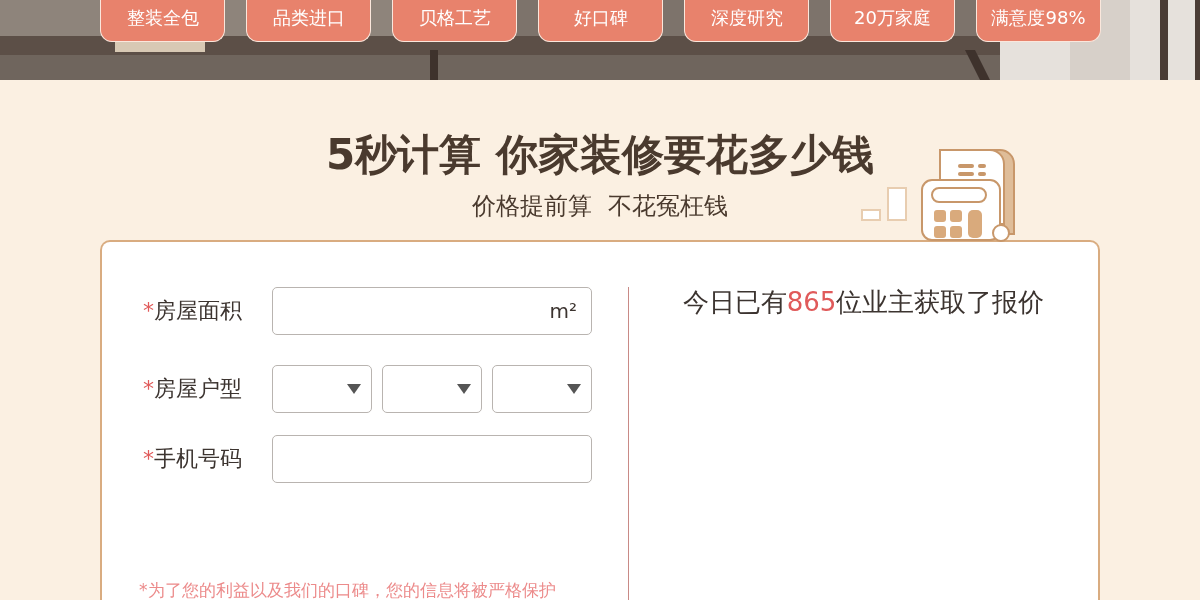 Image resolution: width=1200 pixels, height=600 pixels. I want to click on field-label: *手机号码, so click(193, 459).